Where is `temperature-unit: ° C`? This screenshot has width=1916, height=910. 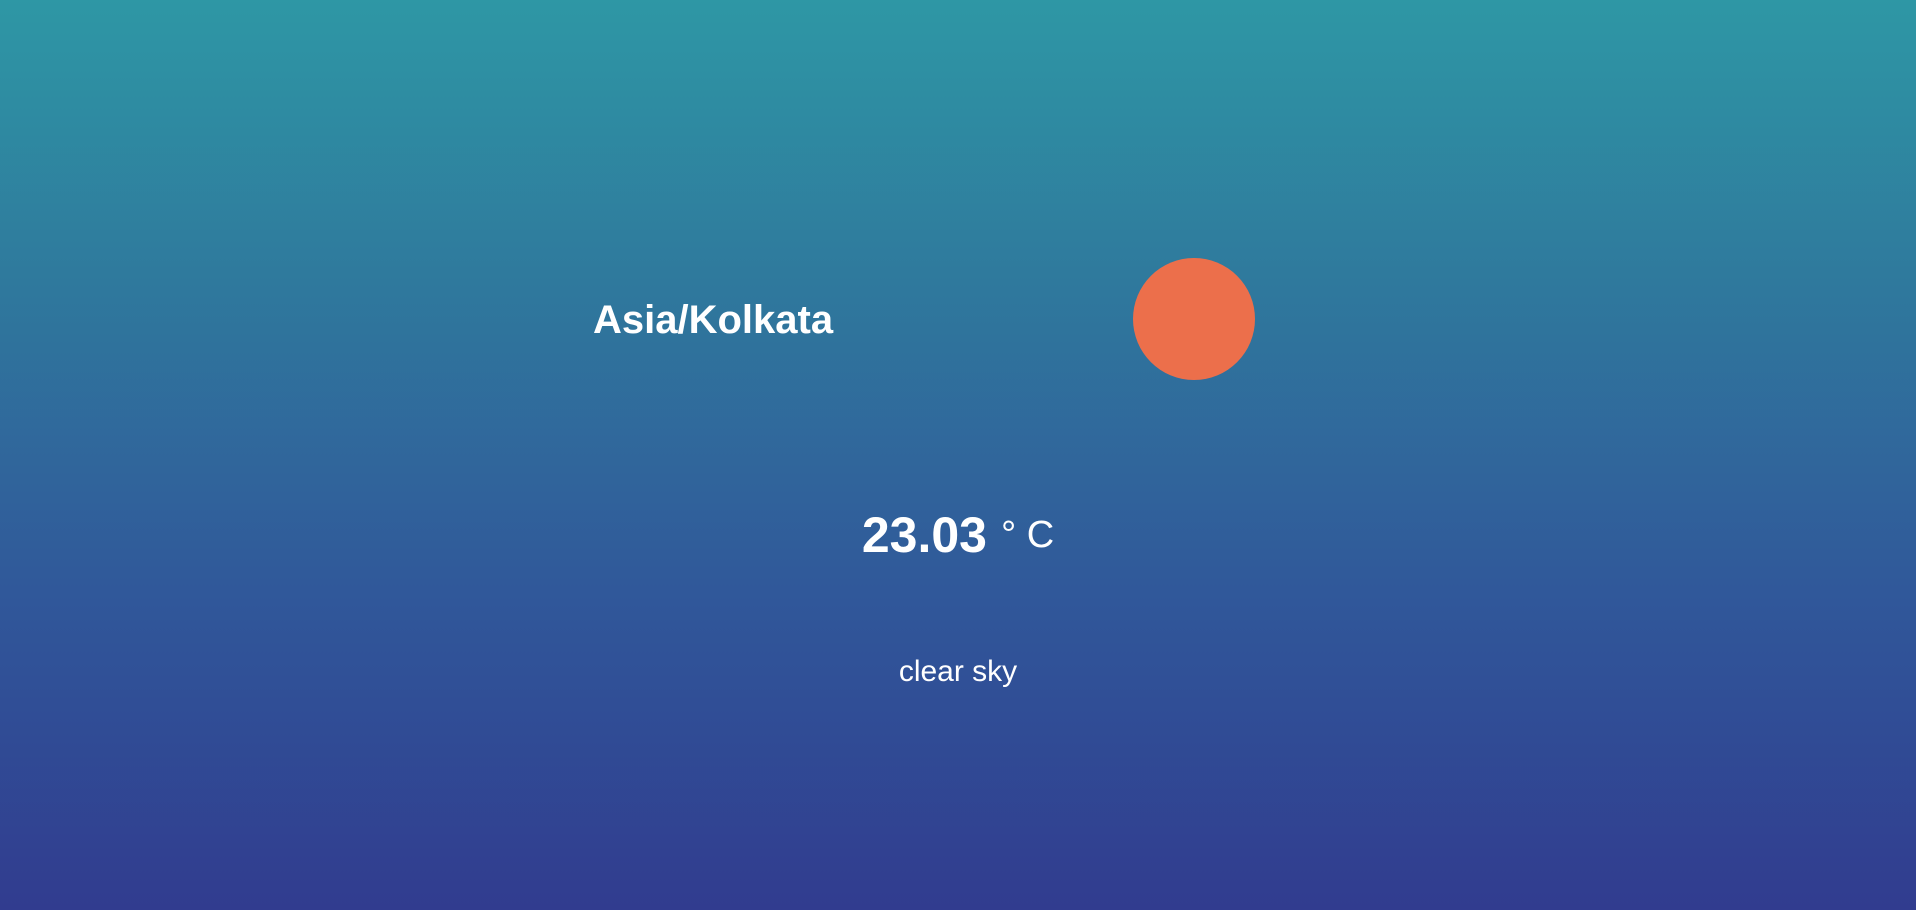 temperature-unit: ° C is located at coordinates (1027, 535).